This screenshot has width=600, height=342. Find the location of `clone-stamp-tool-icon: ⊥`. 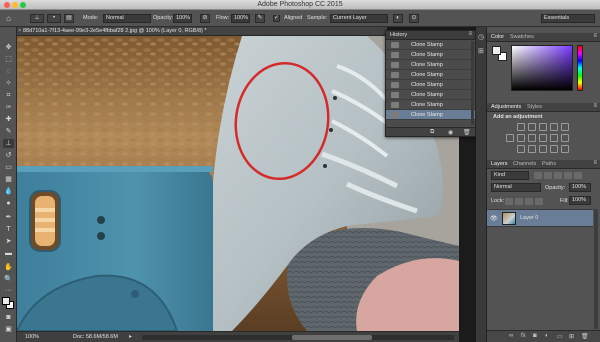

clone-stamp-tool-icon: ⊥ is located at coordinates (8, 143).